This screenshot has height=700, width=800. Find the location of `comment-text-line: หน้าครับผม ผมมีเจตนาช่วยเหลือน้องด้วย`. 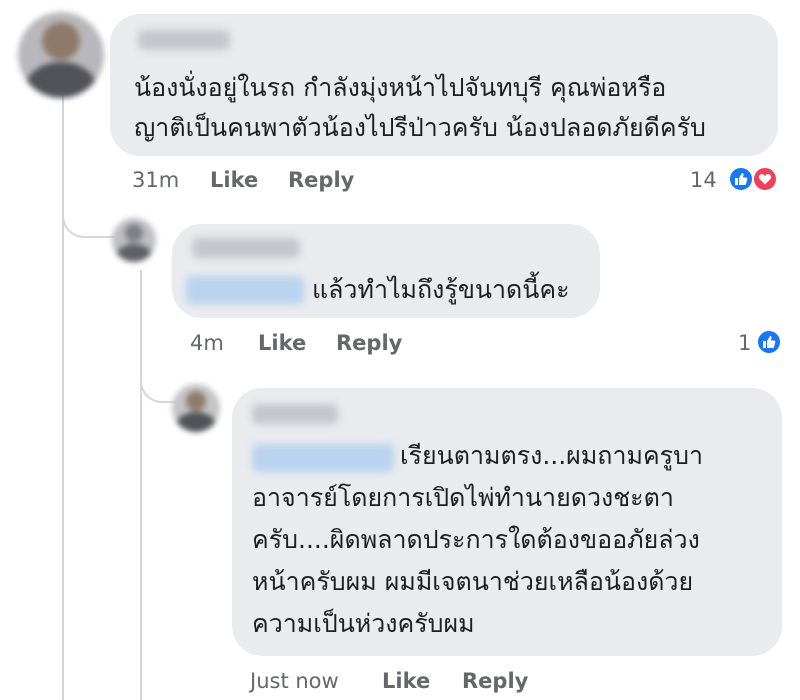

comment-text-line: หน้าครับผม ผมมีเจตนาช่วยเหลือน้องด้วย is located at coordinates (473, 581).